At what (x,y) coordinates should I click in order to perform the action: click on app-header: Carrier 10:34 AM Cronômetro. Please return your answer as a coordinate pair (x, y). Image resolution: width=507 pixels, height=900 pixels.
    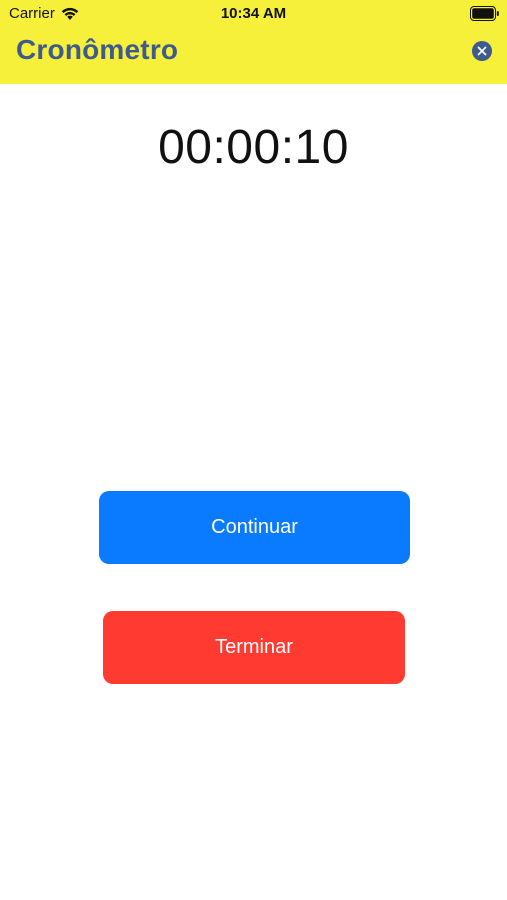
    Looking at the image, I should click on (253, 42).